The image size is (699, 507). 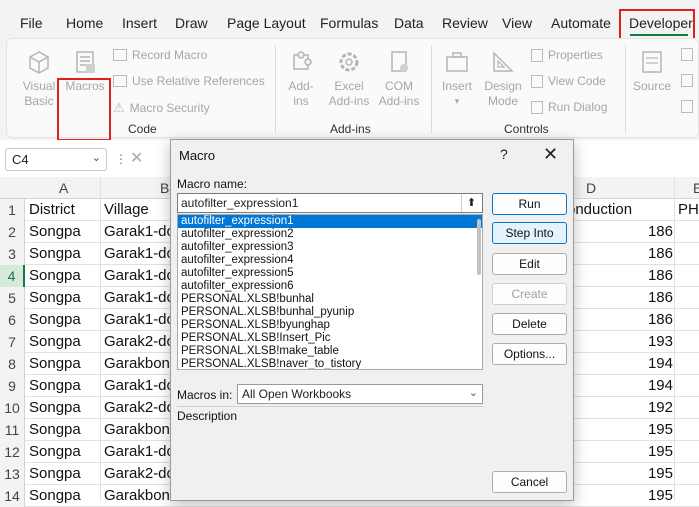 I want to click on row-header: 7, so click(x=12, y=342).